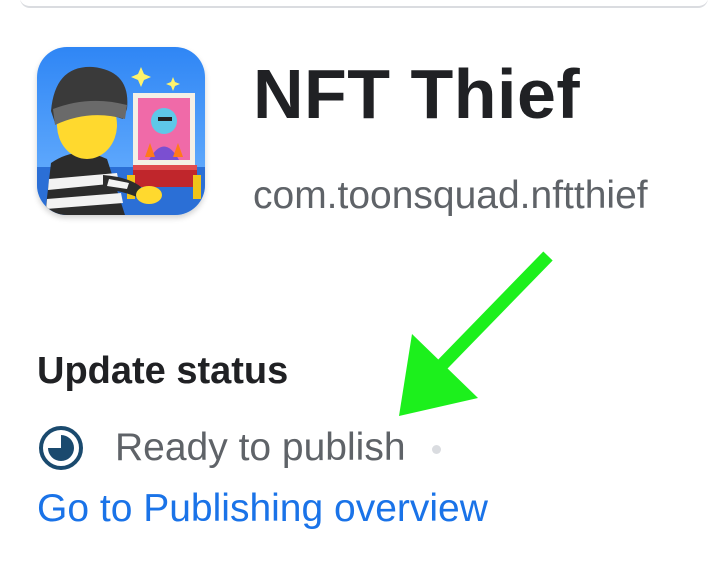  What do you see at coordinates (163, 371) in the screenshot?
I see `update-status-heading: Update status` at bounding box center [163, 371].